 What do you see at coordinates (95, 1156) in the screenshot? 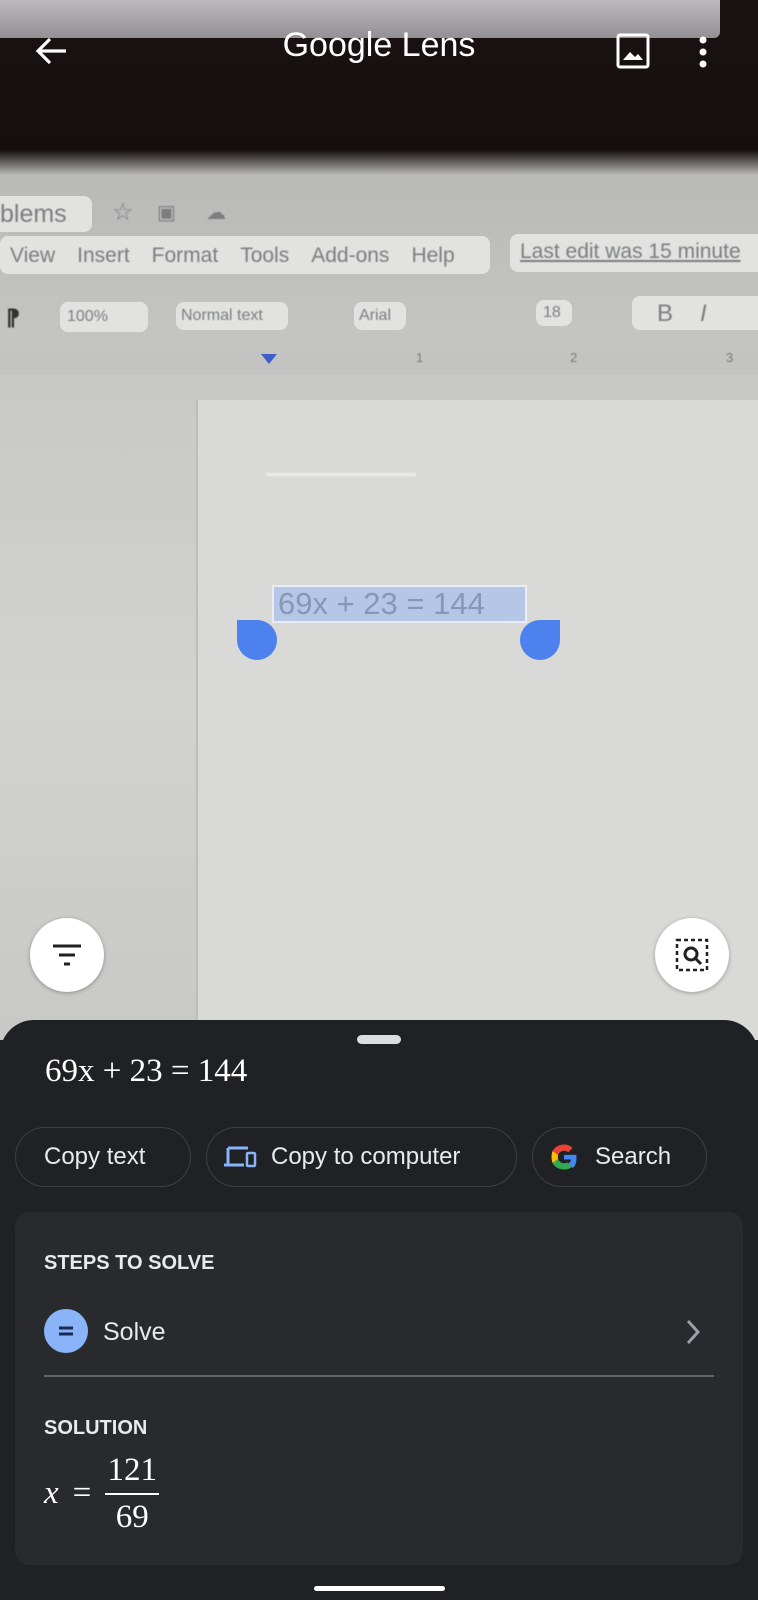
I see `copy-text-label: Copy text` at bounding box center [95, 1156].